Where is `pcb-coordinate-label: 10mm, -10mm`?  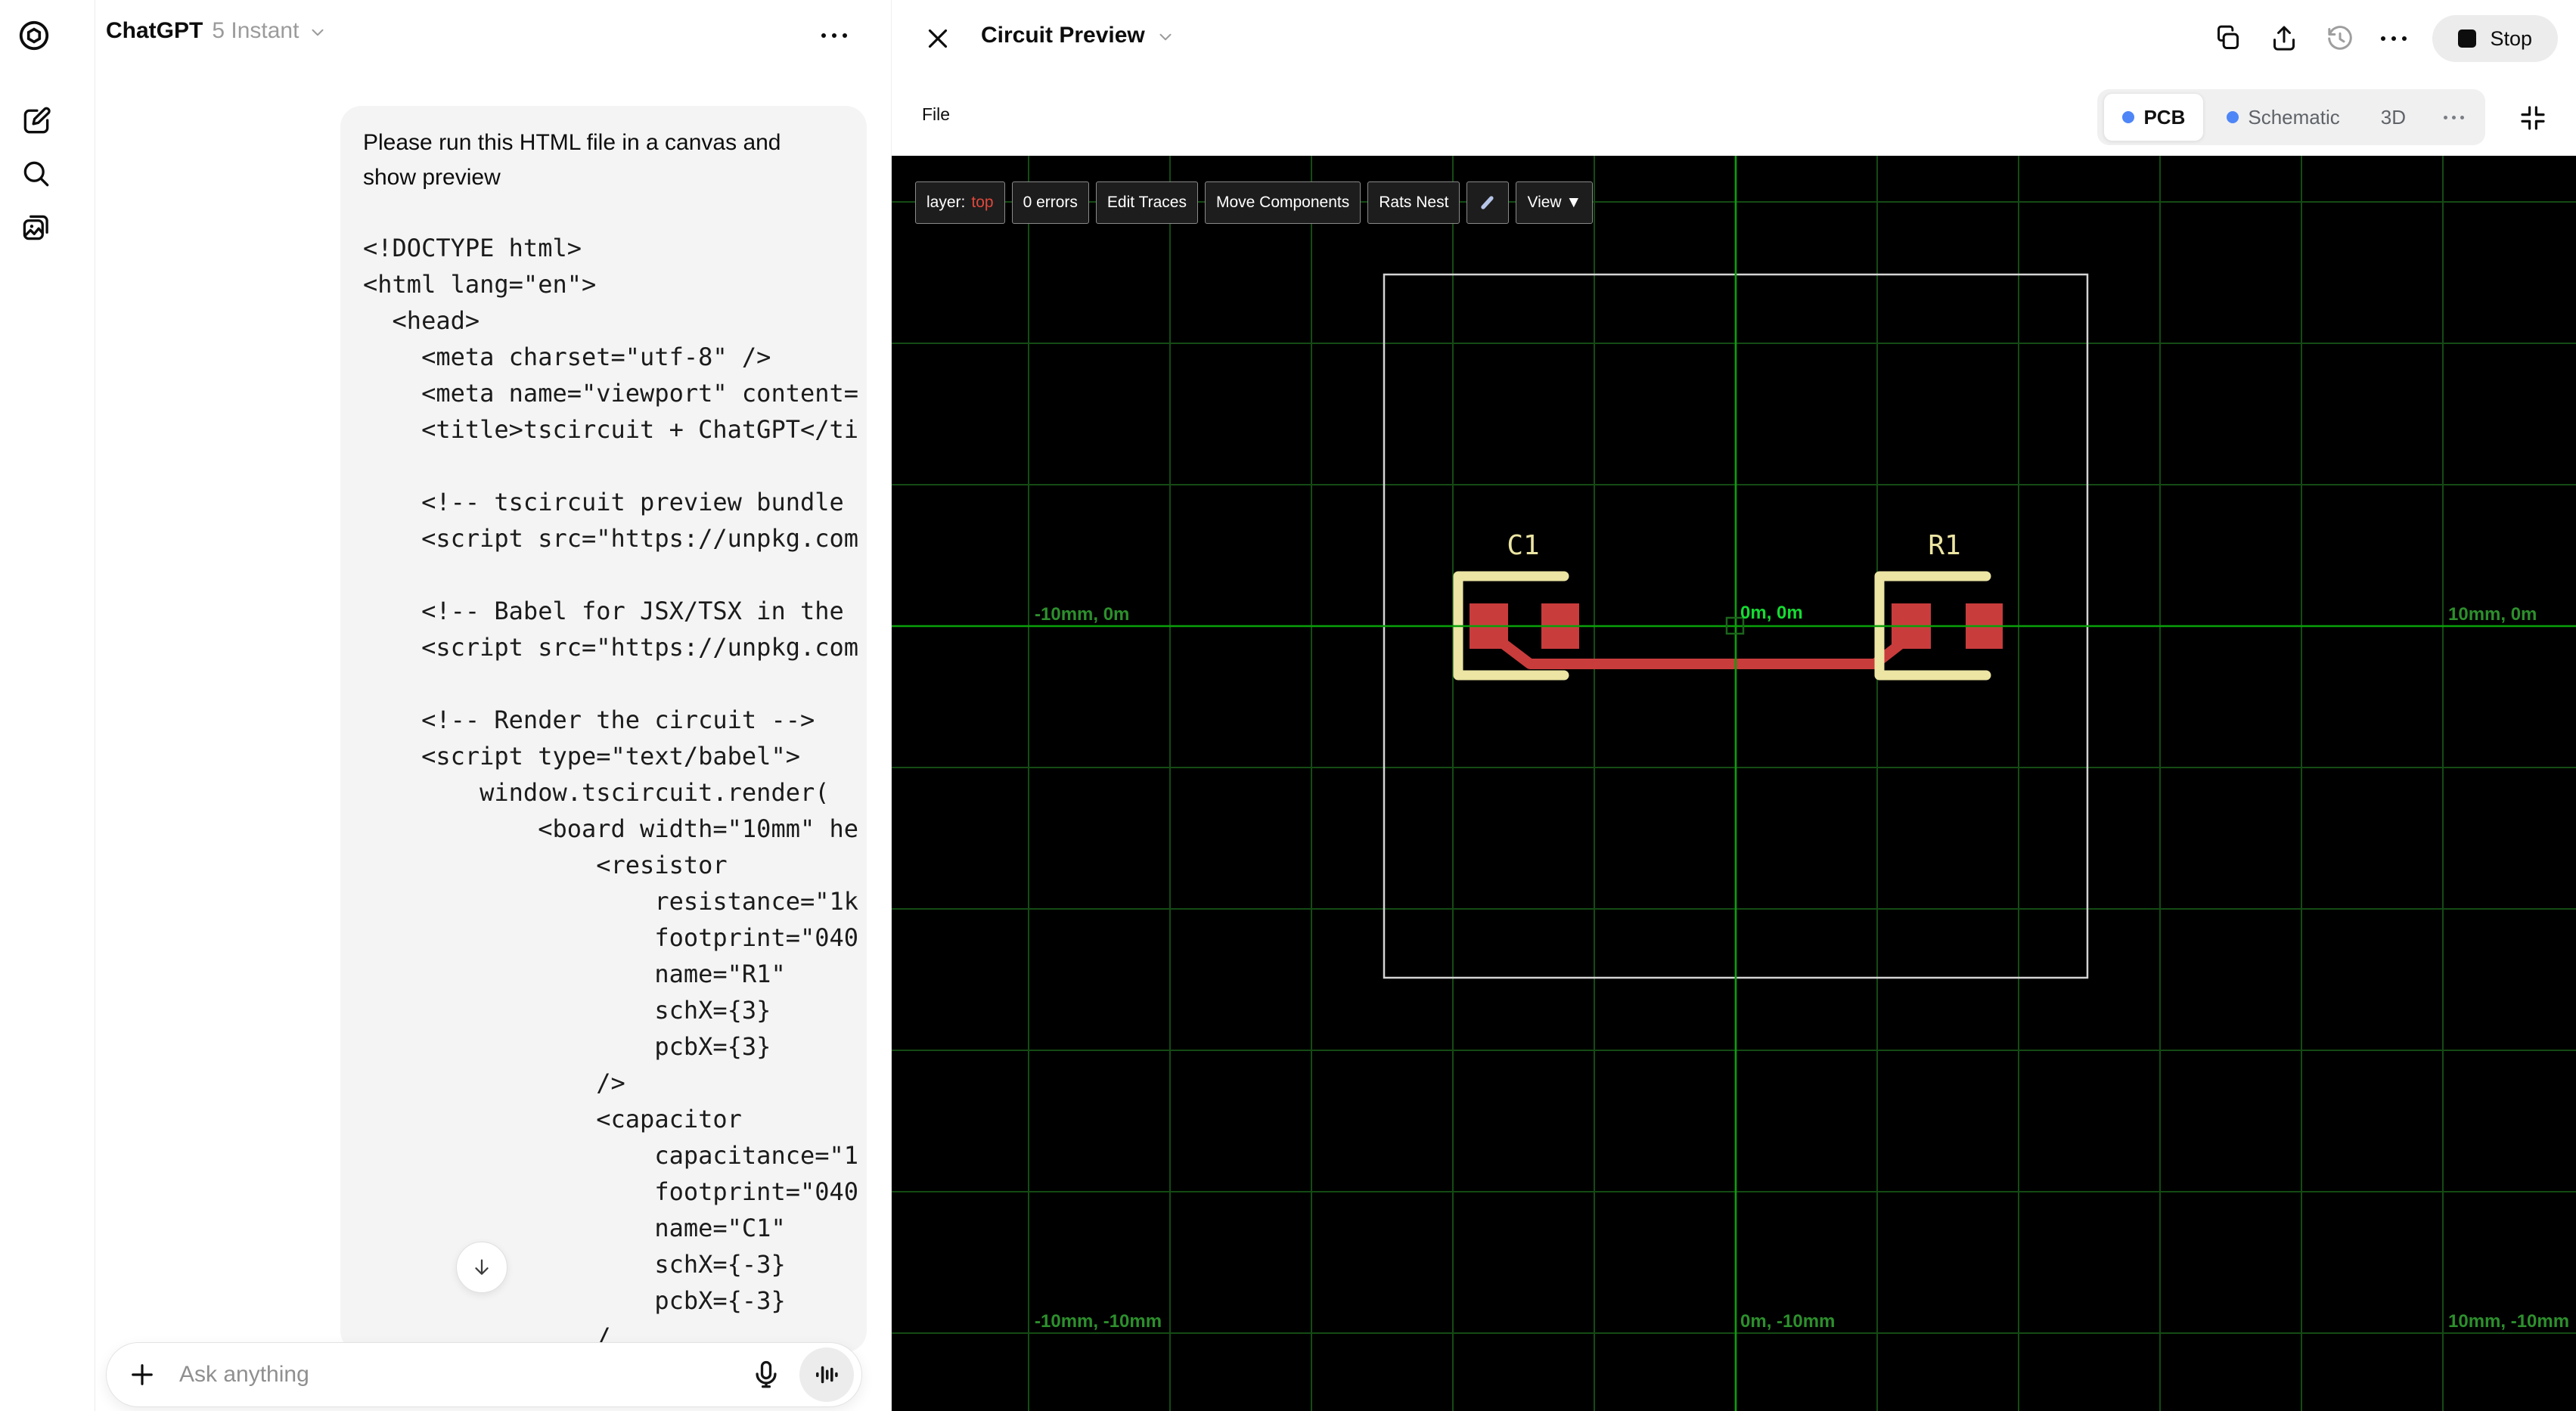
pcb-coordinate-label: 10mm, -10mm is located at coordinates (2508, 1321).